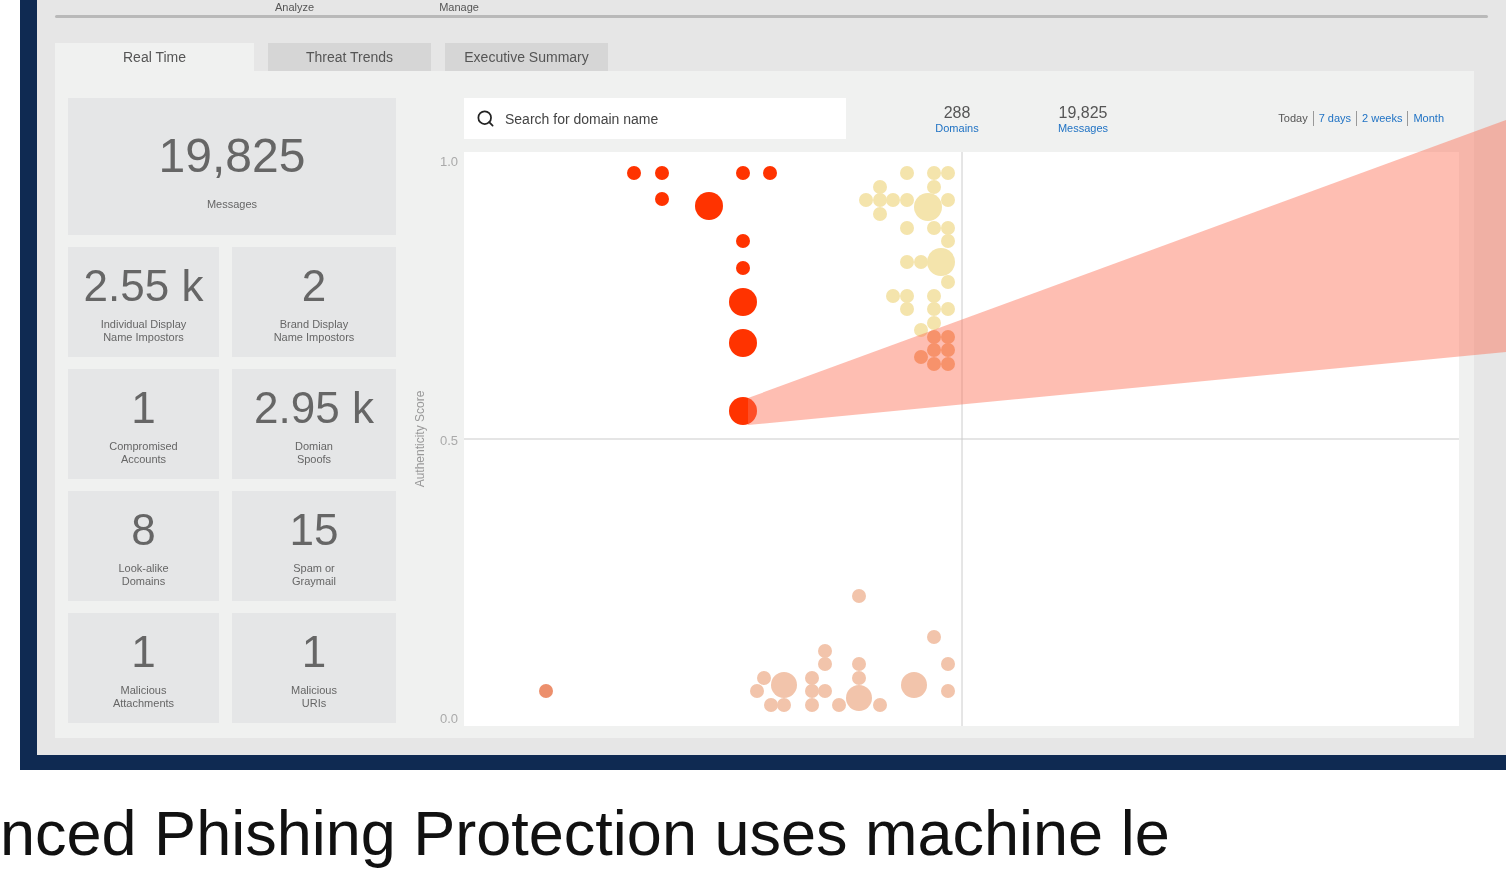 The width and height of the screenshot is (1506, 873). What do you see at coordinates (459, 7) in the screenshot?
I see `nav-link: Manage` at bounding box center [459, 7].